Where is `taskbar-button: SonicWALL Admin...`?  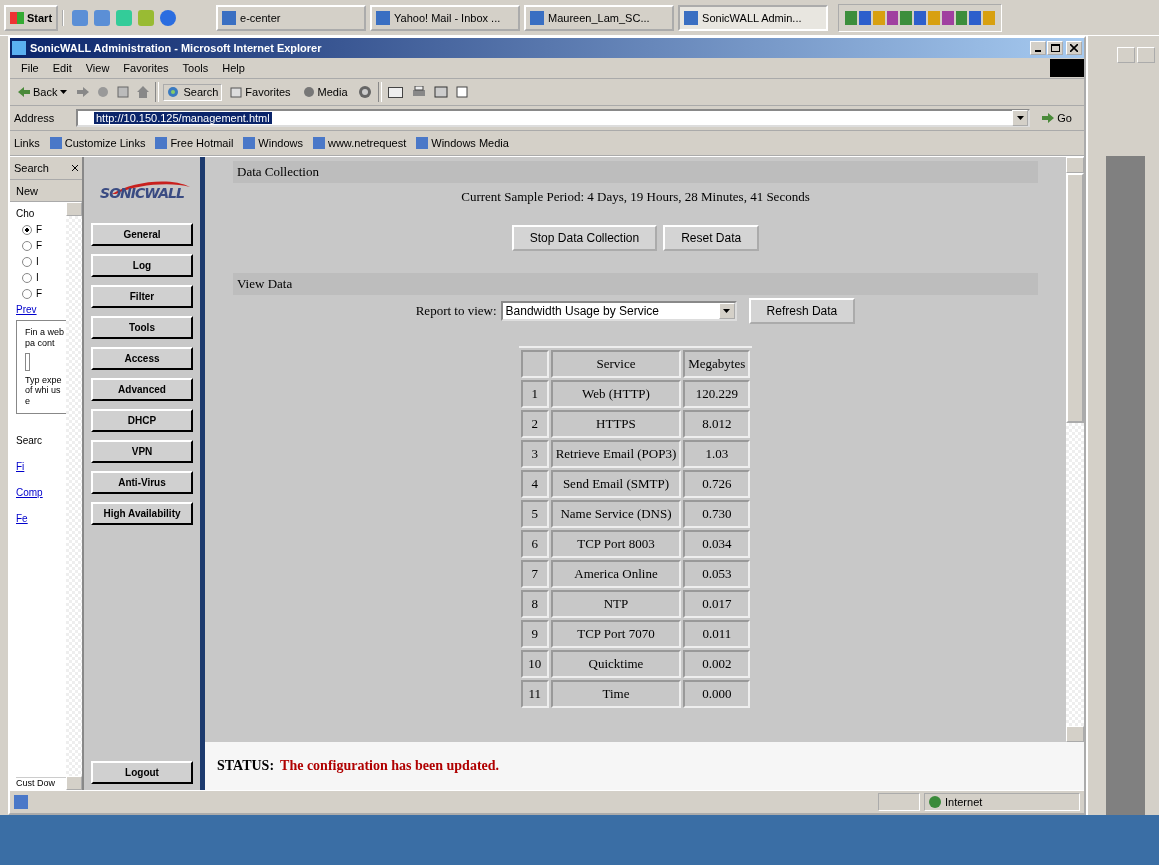
taskbar-button: SonicWALL Admin... is located at coordinates (753, 17).